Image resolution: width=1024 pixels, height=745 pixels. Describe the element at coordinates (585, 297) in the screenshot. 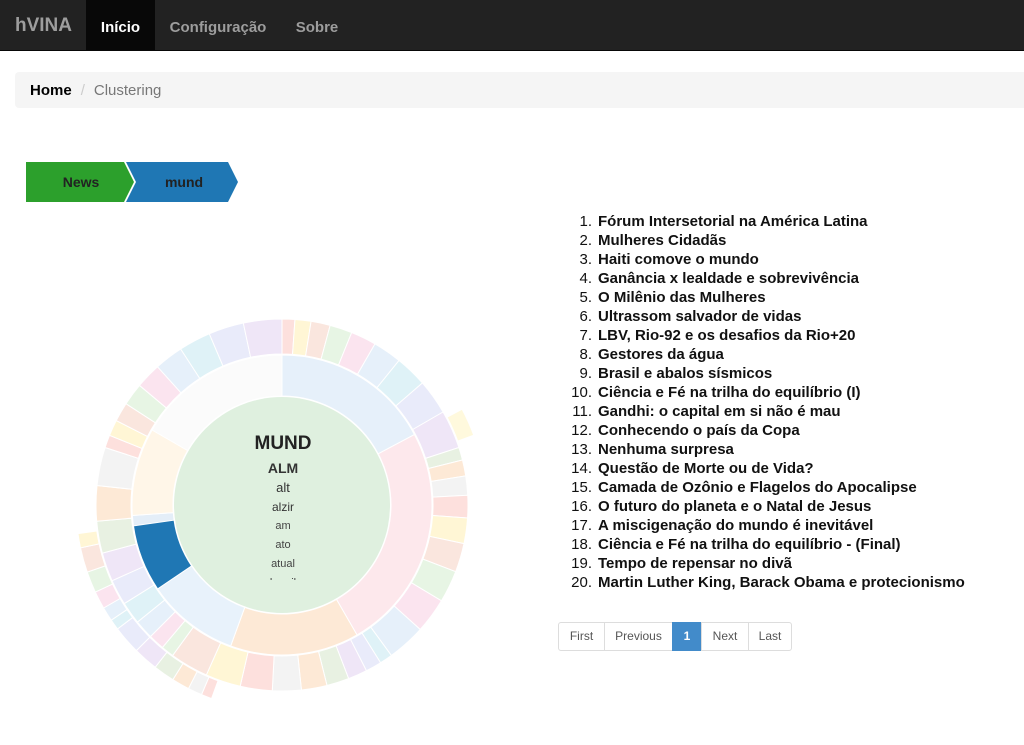

I see `item-number: 5.` at that location.